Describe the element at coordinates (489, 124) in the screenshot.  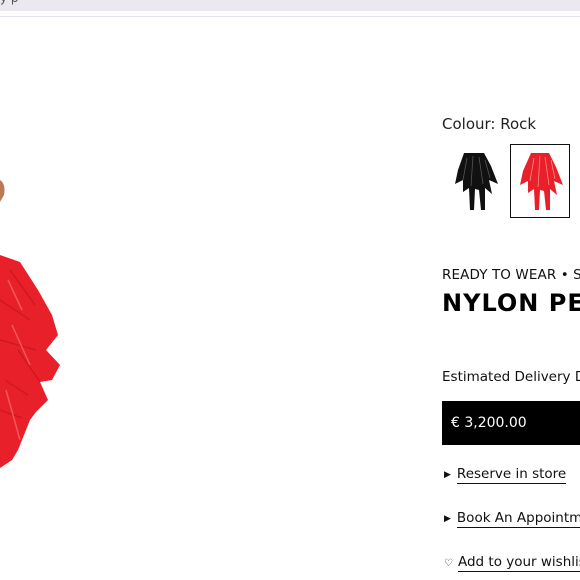
I see `colour-label: Colour: Rock` at that location.